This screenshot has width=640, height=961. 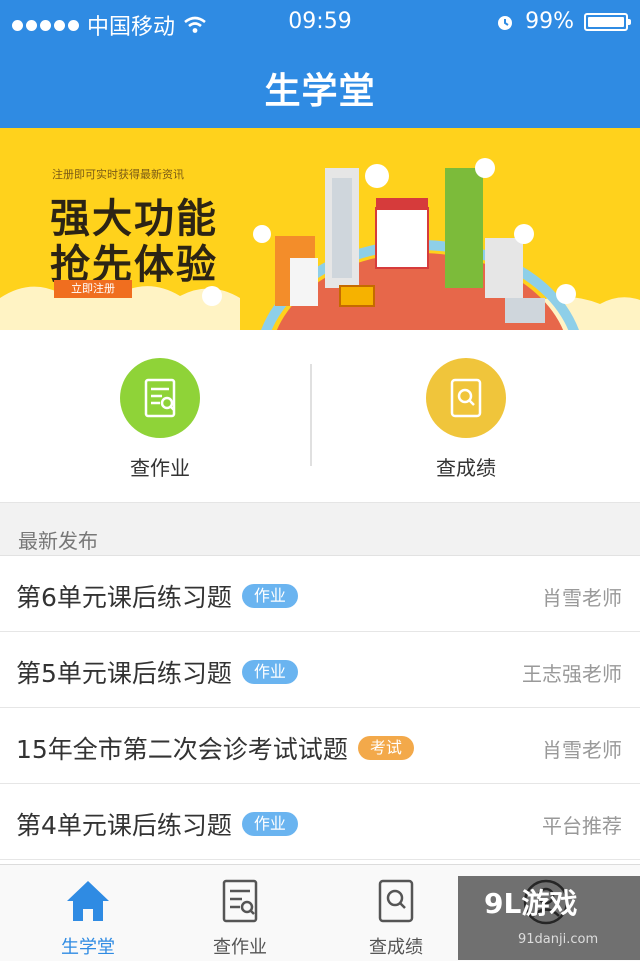 I want to click on list-item: 15年全市第二次会诊考试试题 考试 肖雪老师, so click(x=320, y=746).